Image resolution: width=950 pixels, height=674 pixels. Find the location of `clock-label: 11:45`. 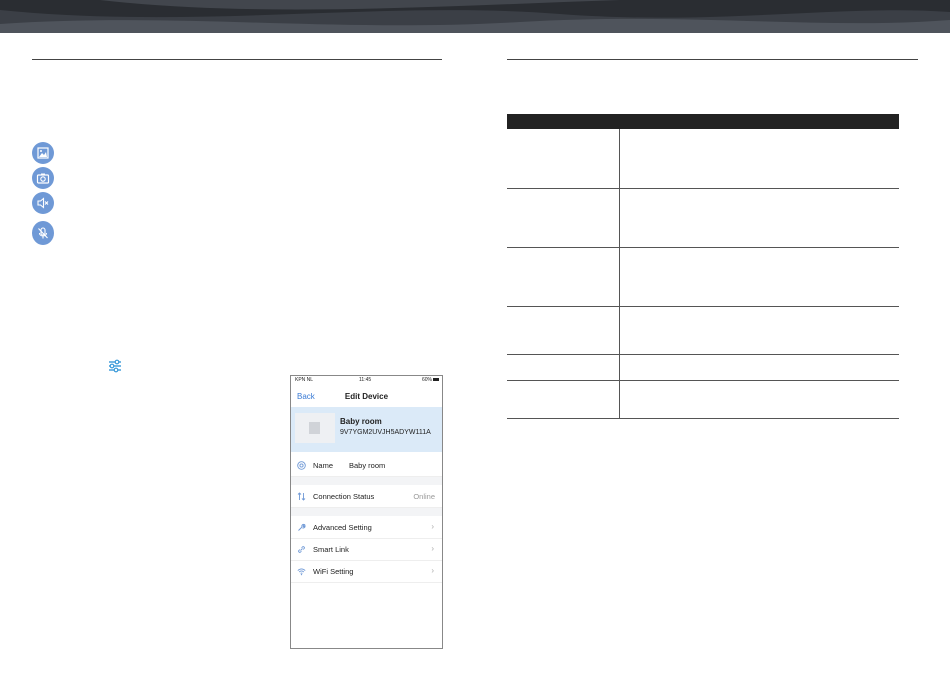

clock-label: 11:45 is located at coordinates (365, 380).